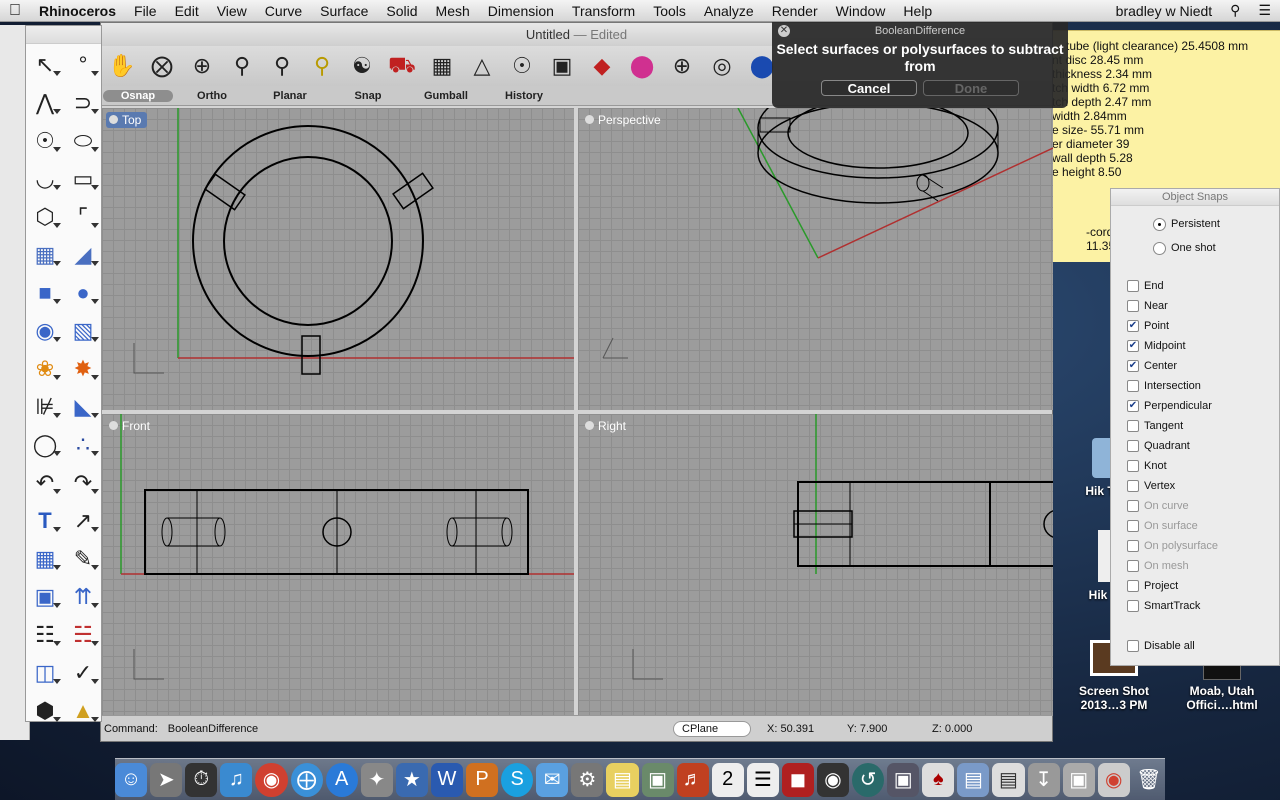 This screenshot has height=800, width=1280. Describe the element at coordinates (524, 96) in the screenshot. I see `history-toggle: History` at that location.